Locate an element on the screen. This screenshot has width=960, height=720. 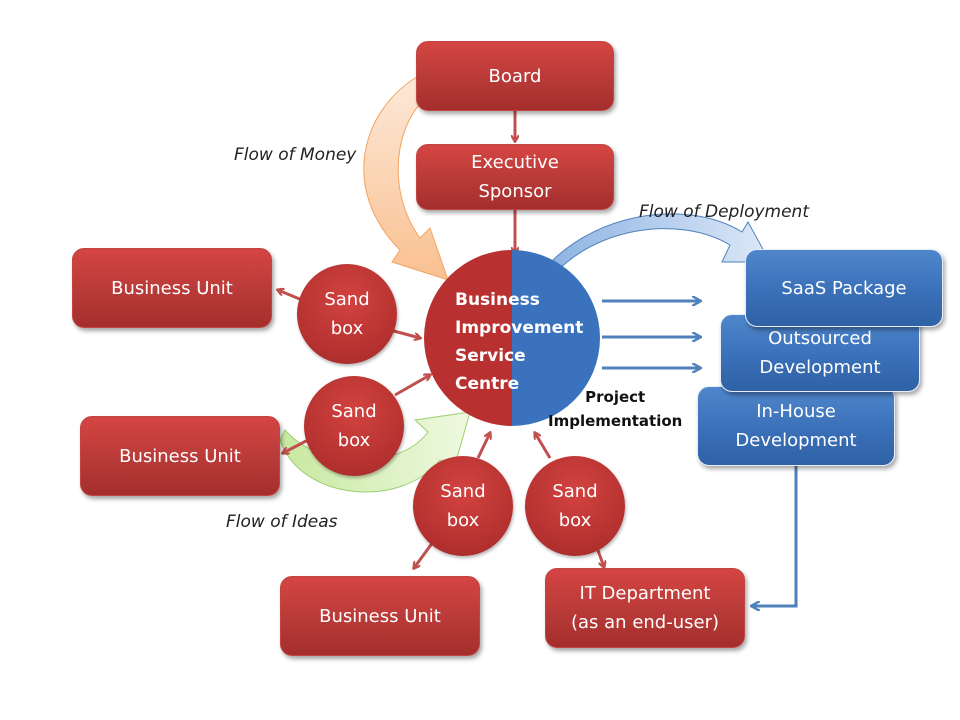
it-department-node: IT Department (as an end-user) is located at coordinates (645, 608).